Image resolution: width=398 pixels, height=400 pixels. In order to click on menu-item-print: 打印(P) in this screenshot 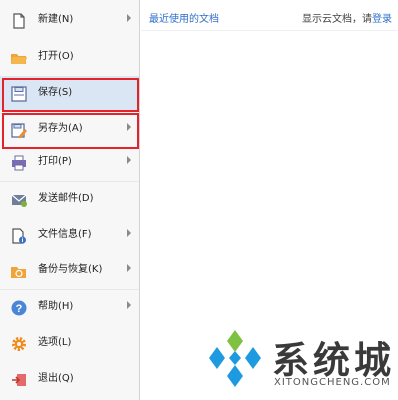, I will do `click(69, 162)`.